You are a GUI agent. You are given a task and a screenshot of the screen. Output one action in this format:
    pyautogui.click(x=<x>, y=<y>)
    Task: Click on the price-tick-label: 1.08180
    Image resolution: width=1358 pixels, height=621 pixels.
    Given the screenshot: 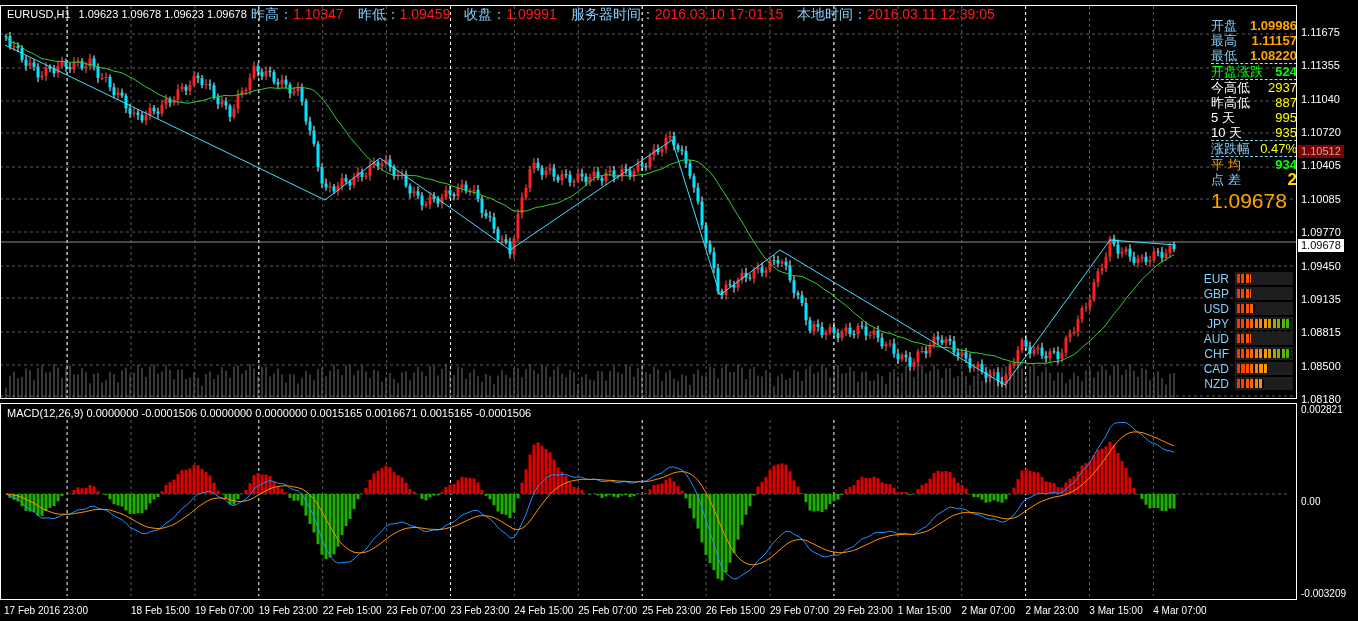 What is the action you would take?
    pyautogui.click(x=1321, y=398)
    